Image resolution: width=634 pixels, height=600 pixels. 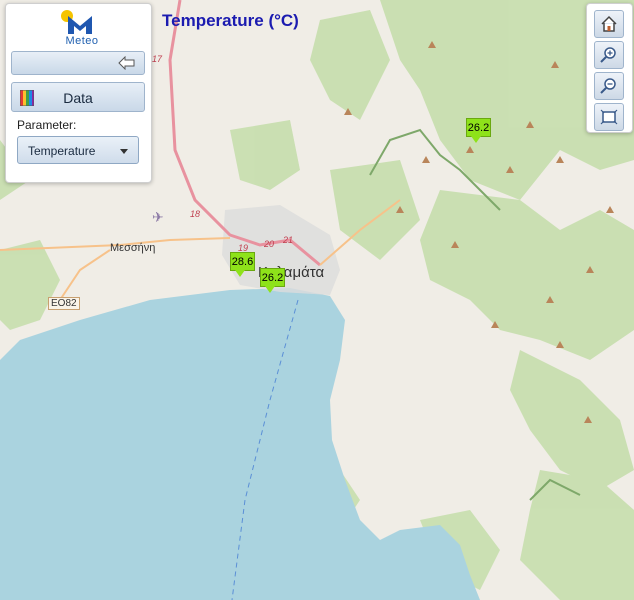 I want to click on station-value: 28.6, so click(x=242, y=261).